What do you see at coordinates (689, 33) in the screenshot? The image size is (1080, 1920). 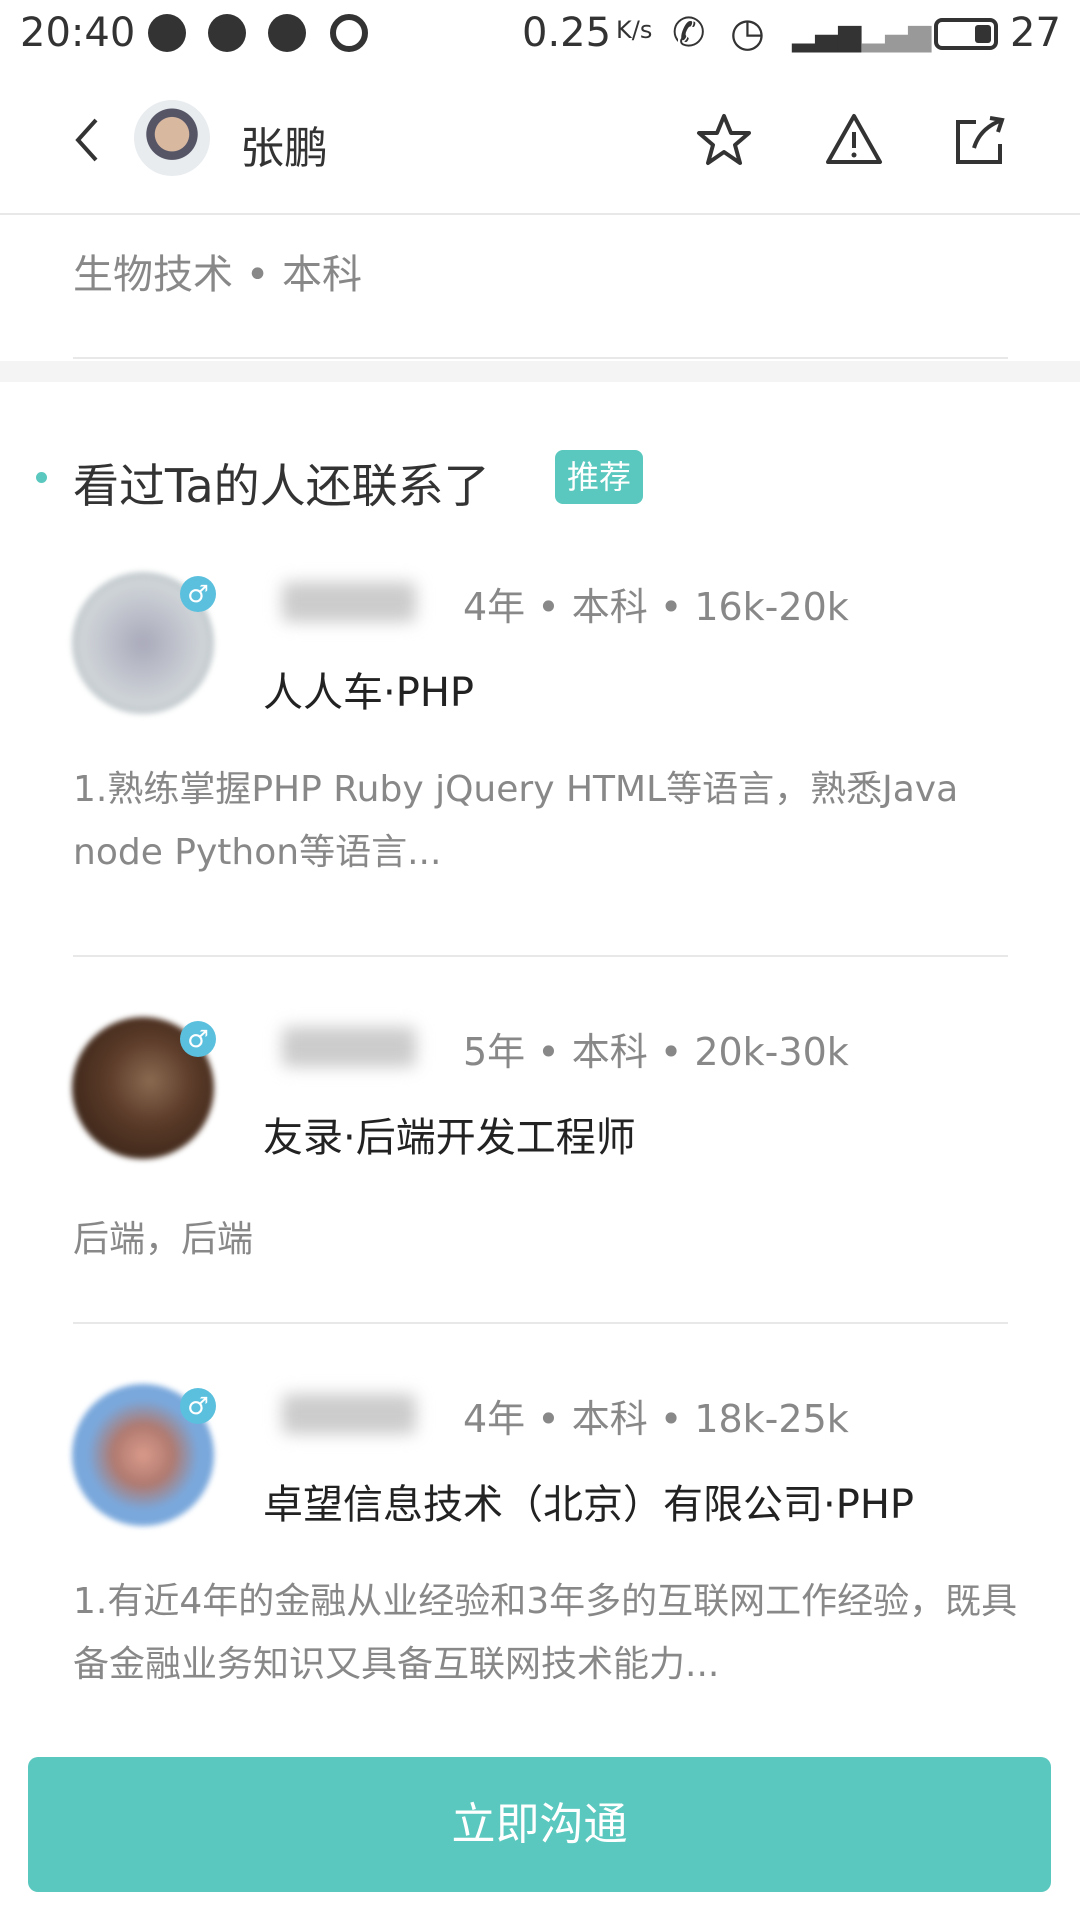 I see `call-icon: ✆` at bounding box center [689, 33].